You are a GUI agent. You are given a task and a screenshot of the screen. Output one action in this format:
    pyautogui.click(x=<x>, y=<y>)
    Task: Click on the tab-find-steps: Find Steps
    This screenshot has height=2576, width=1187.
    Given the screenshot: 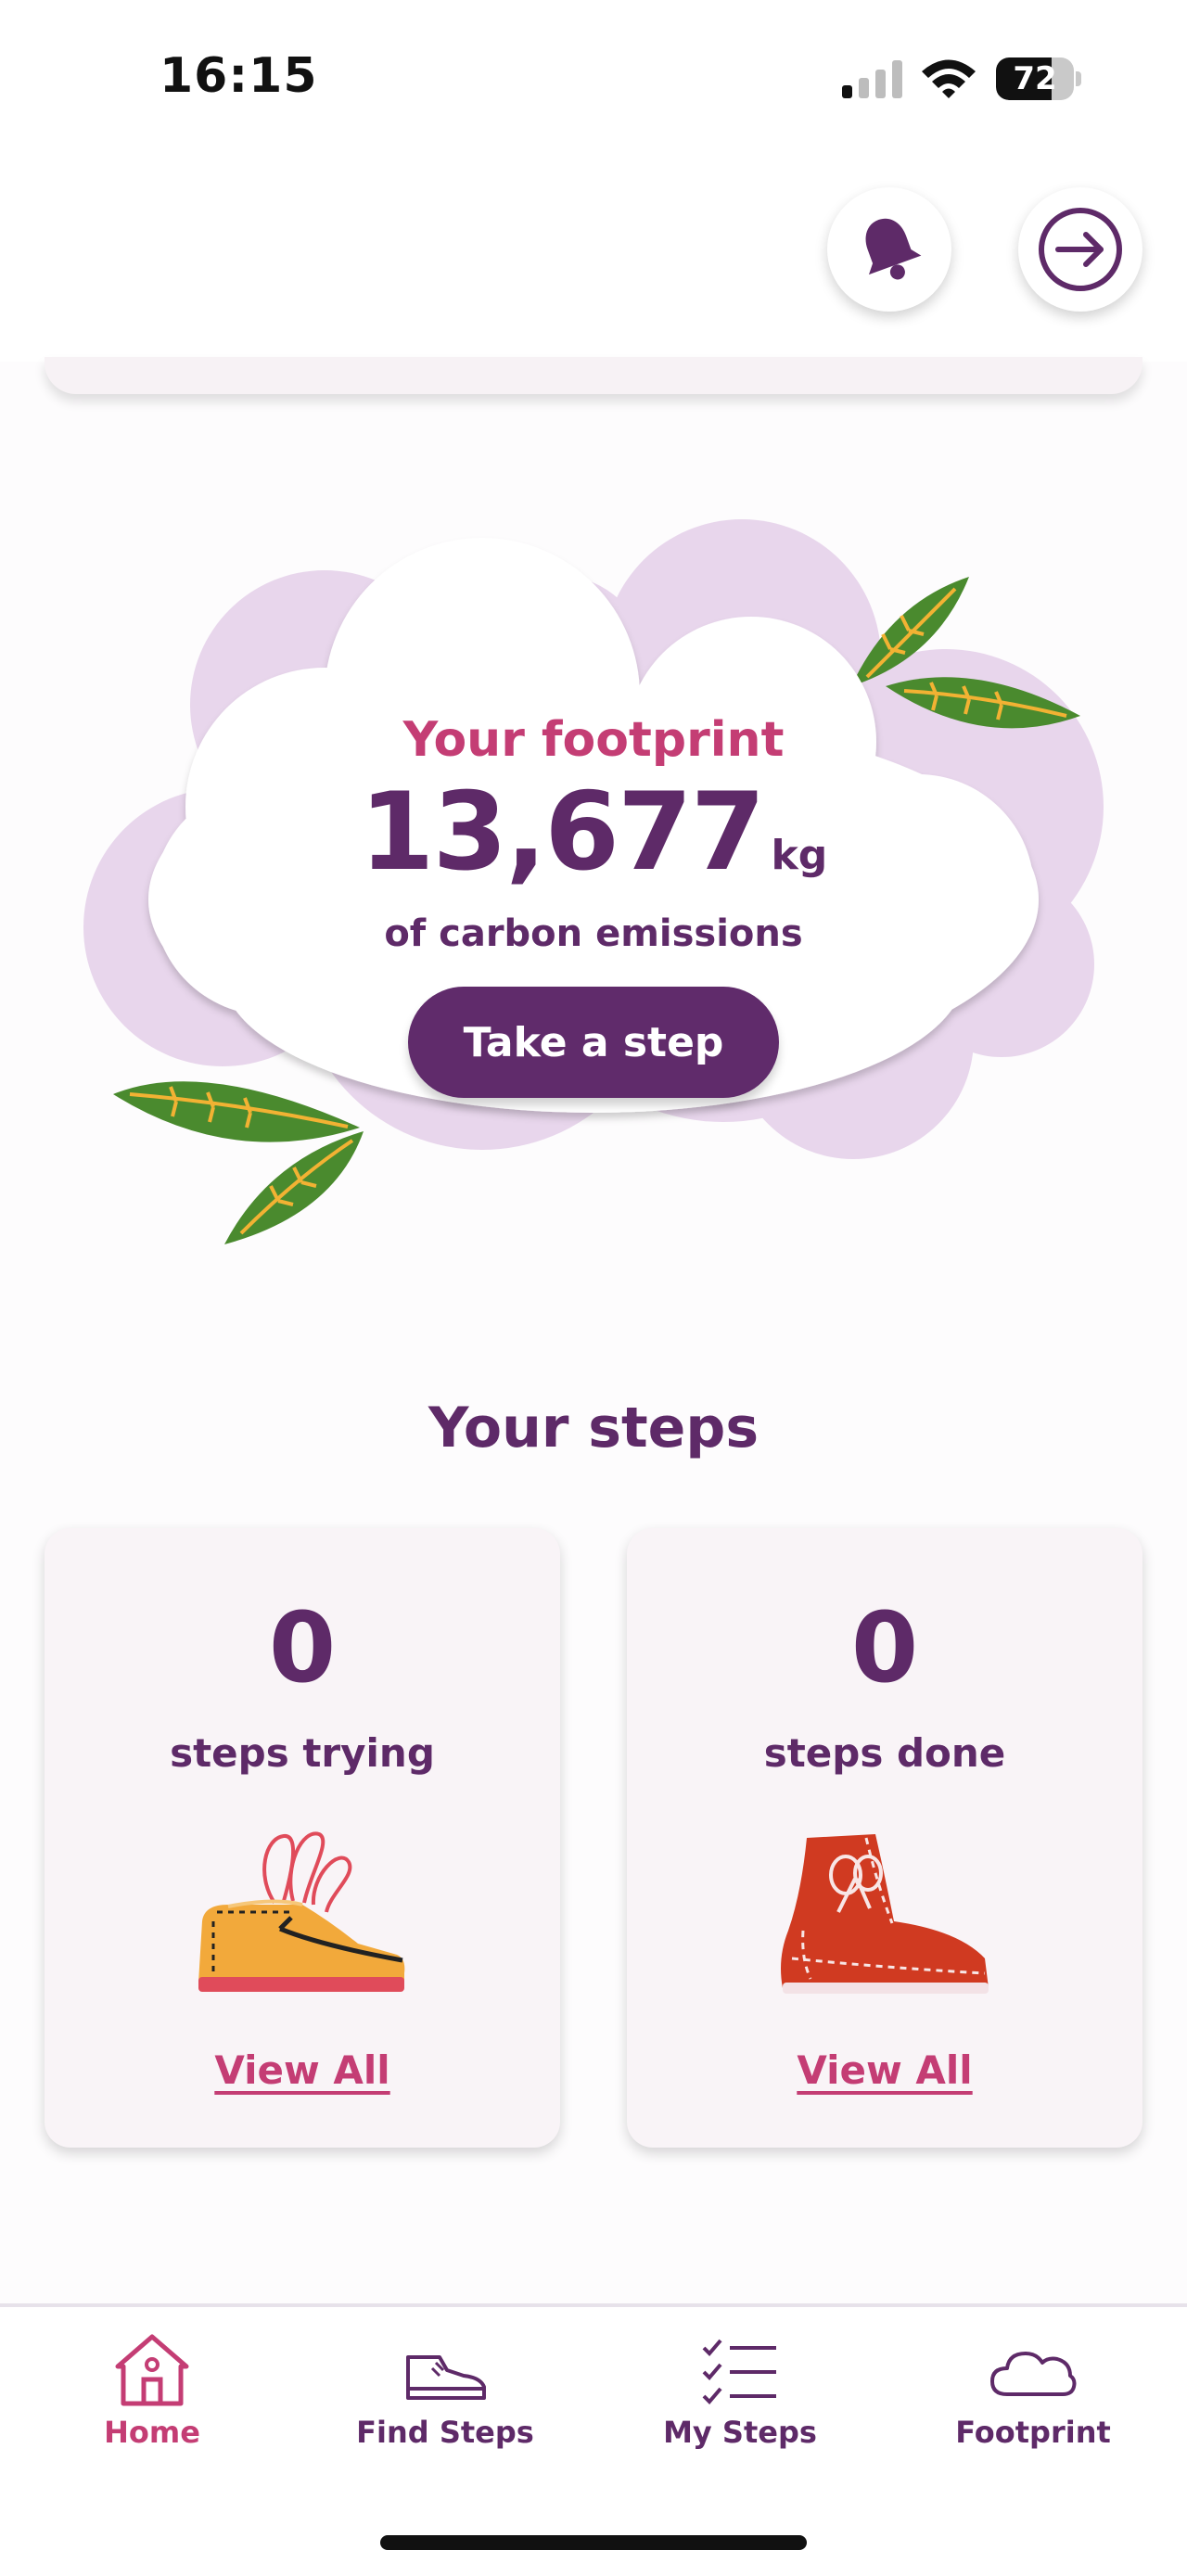 What is the action you would take?
    pyautogui.click(x=445, y=2398)
    